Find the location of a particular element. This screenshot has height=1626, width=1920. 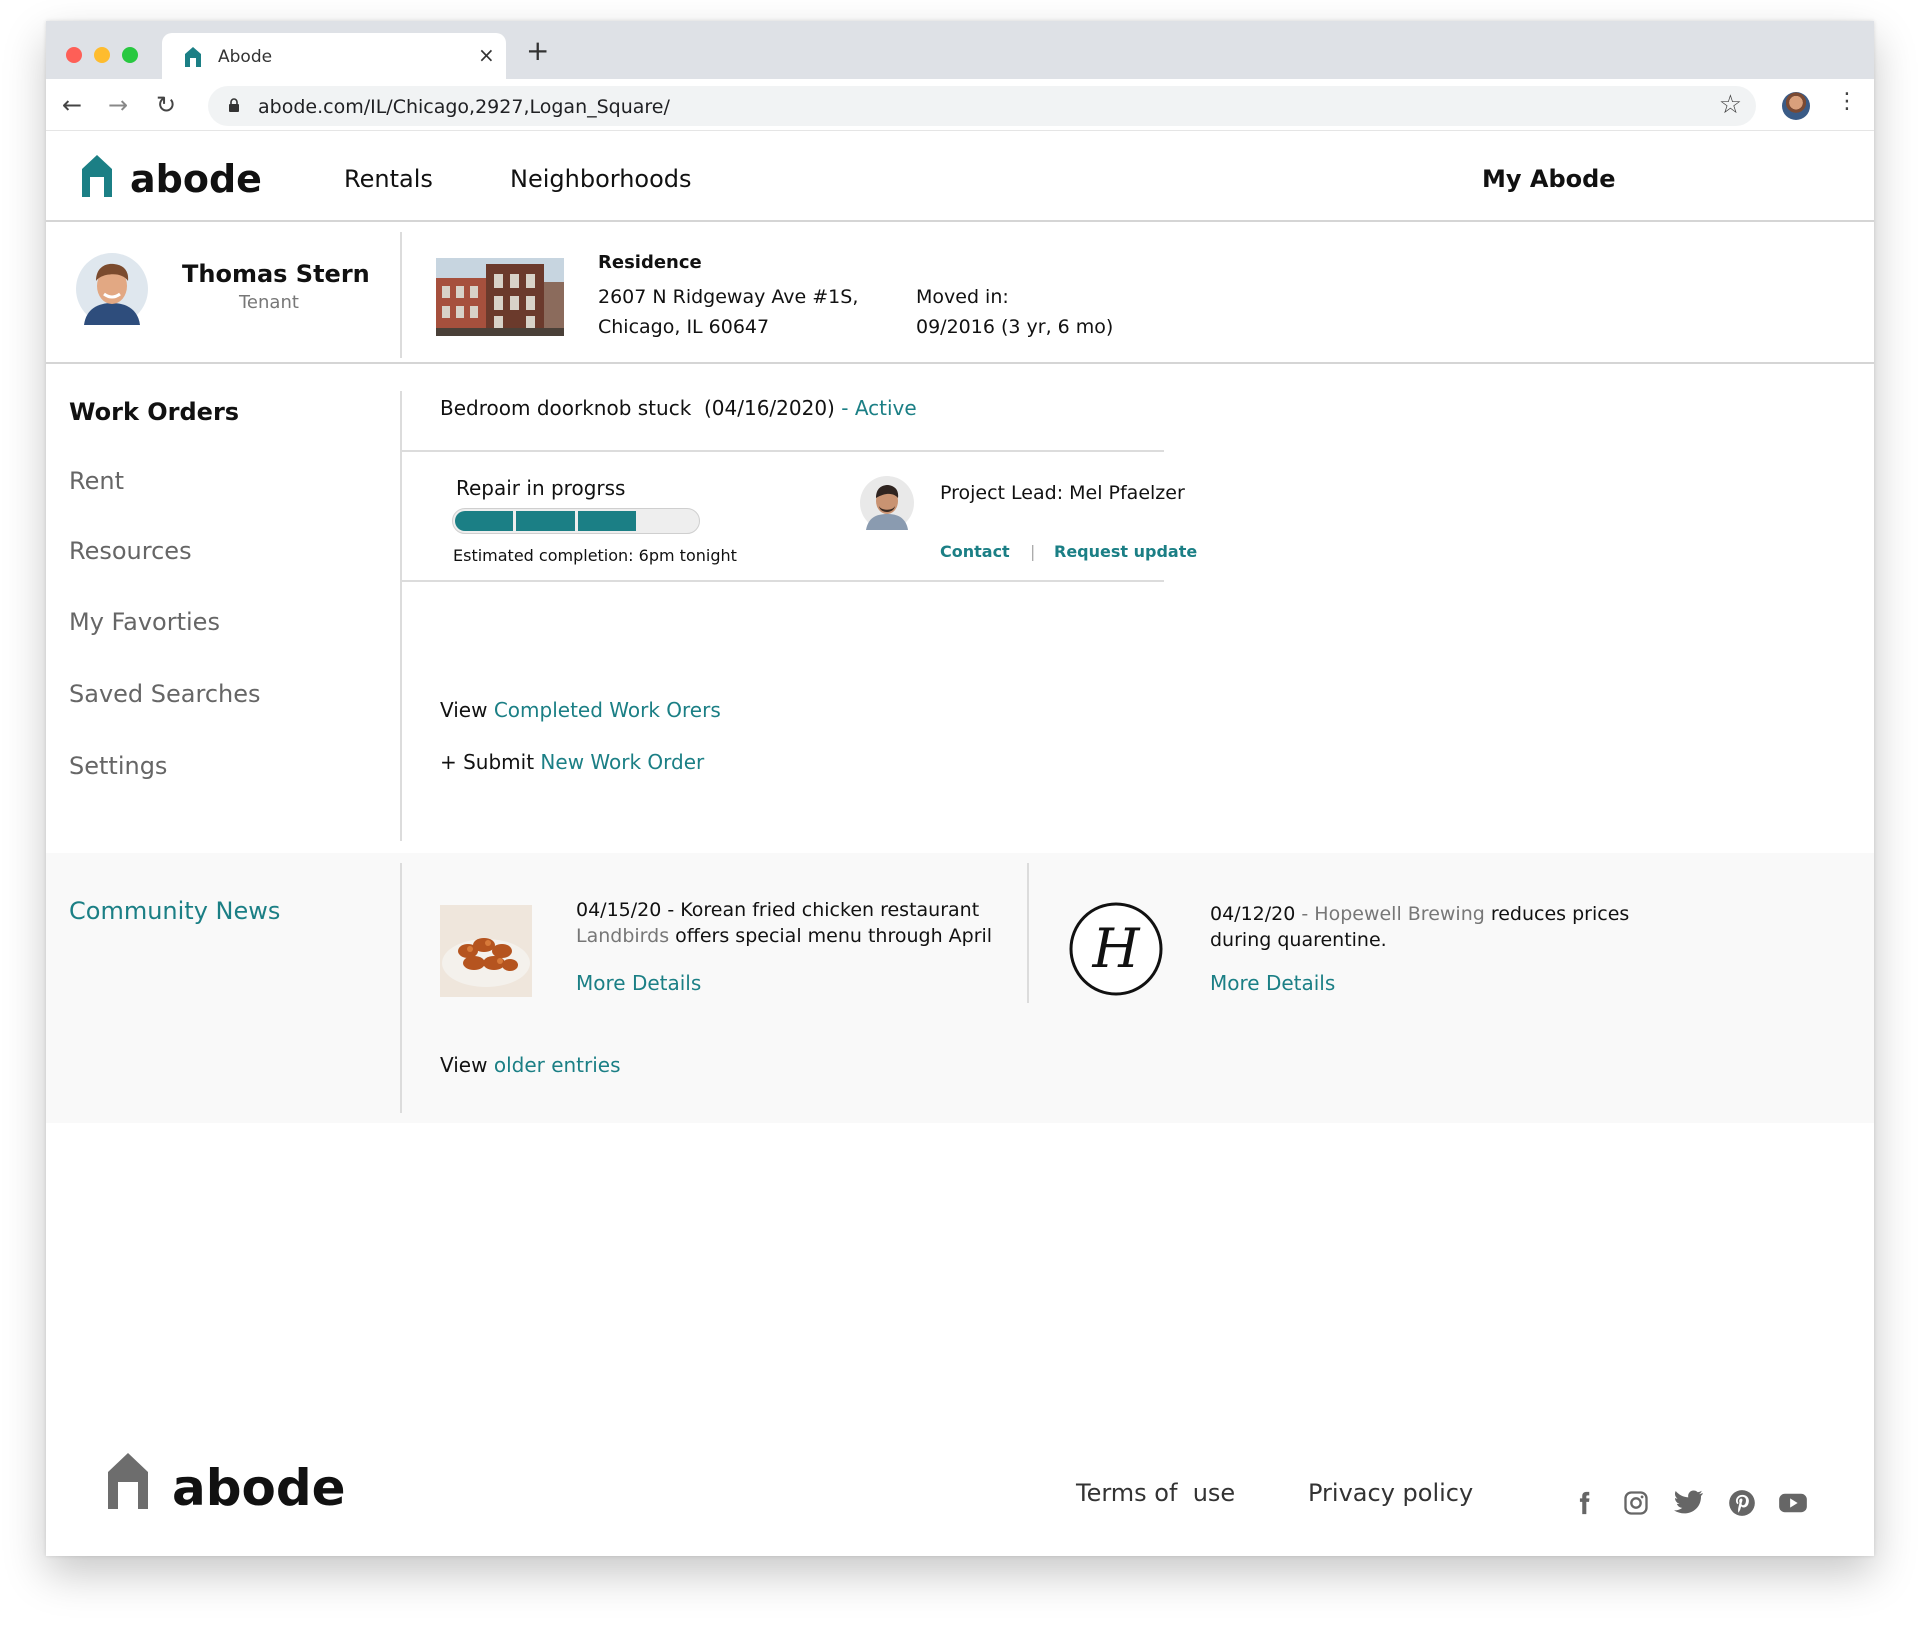

profile-strip: Thomas Stern Tenant Residence 2607 N Rid is located at coordinates (960, 293).